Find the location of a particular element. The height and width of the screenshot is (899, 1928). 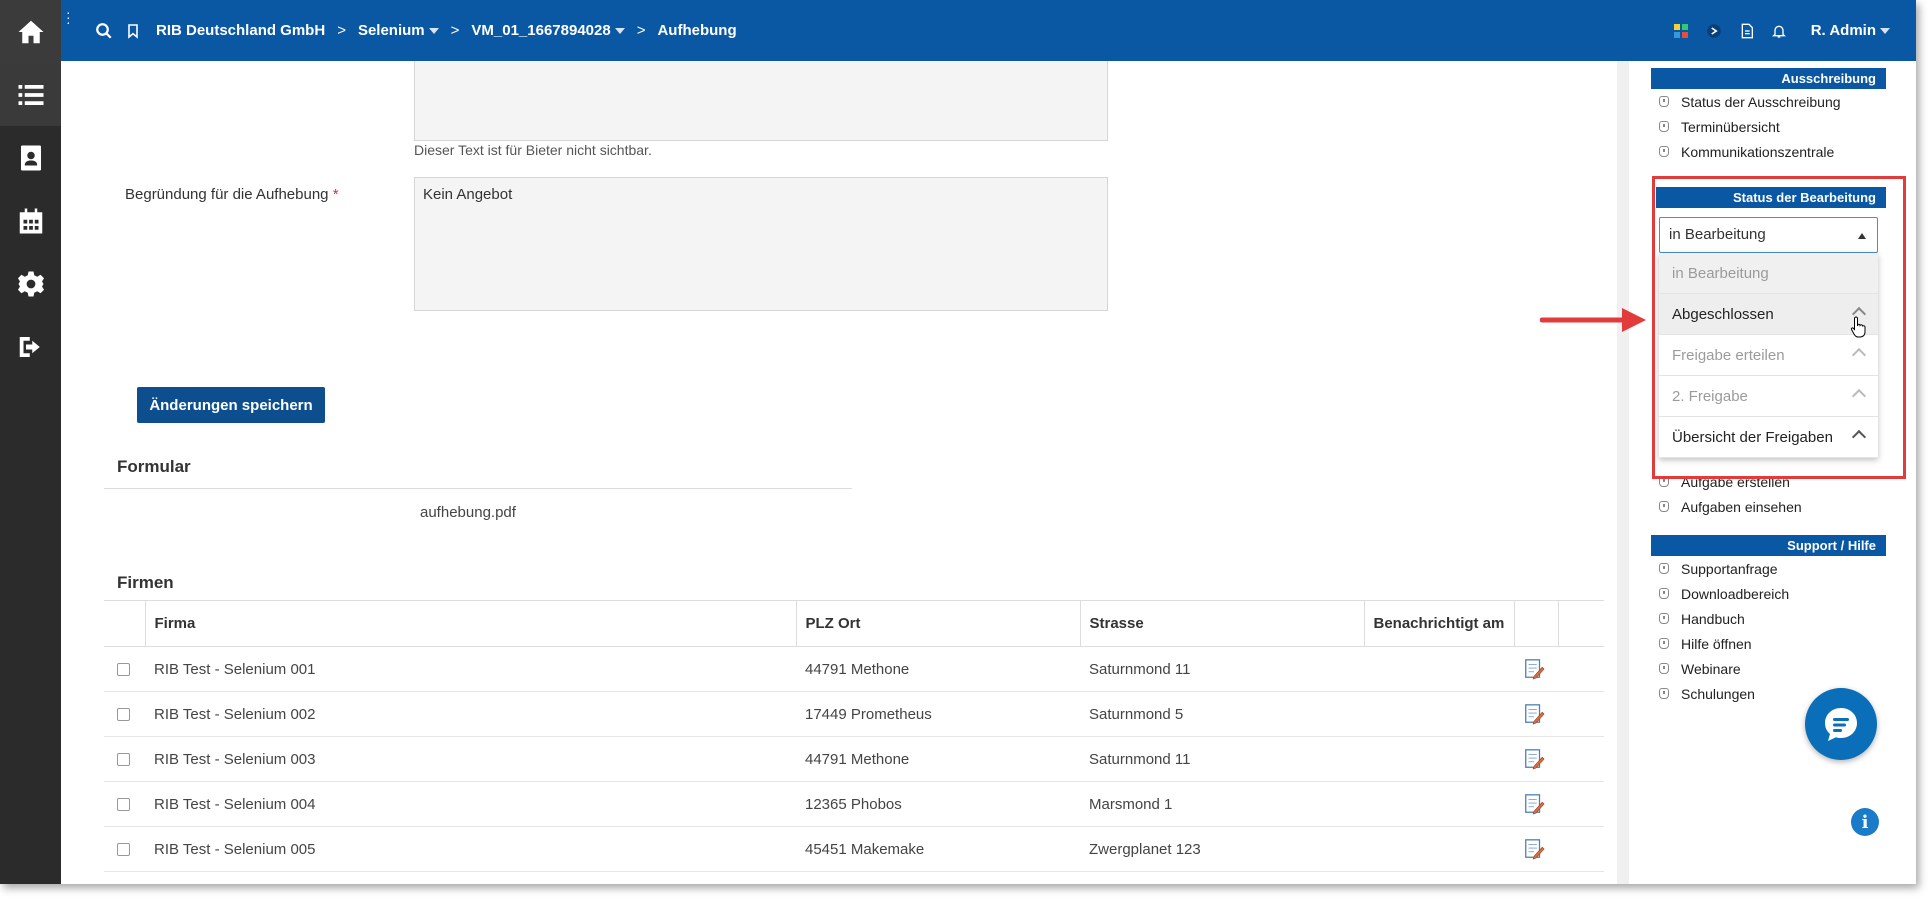

internal-note-textarea is located at coordinates (761, 101).